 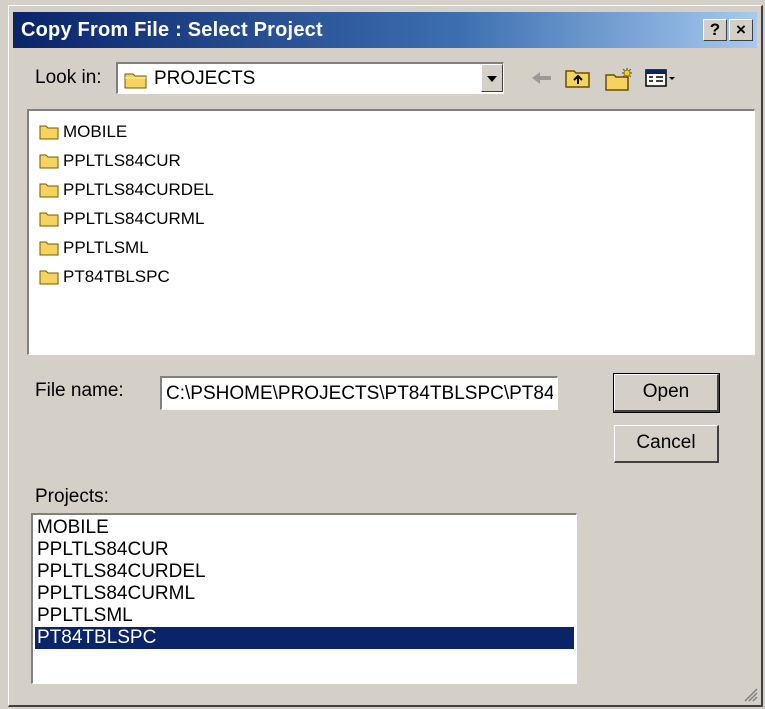 What do you see at coordinates (619, 79) in the screenshot?
I see `new-folder-icon` at bounding box center [619, 79].